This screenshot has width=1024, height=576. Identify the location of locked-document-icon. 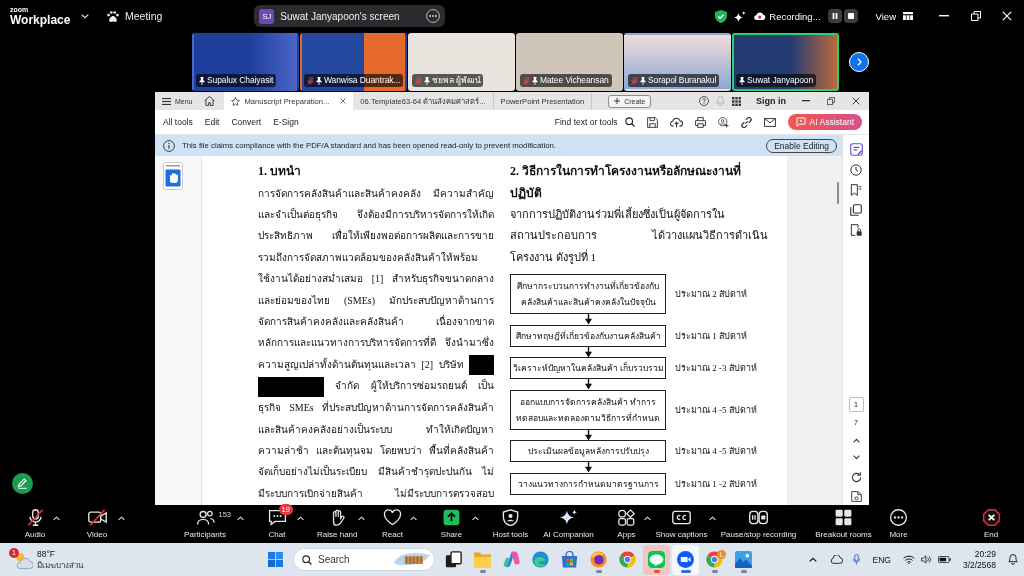
(856, 230).